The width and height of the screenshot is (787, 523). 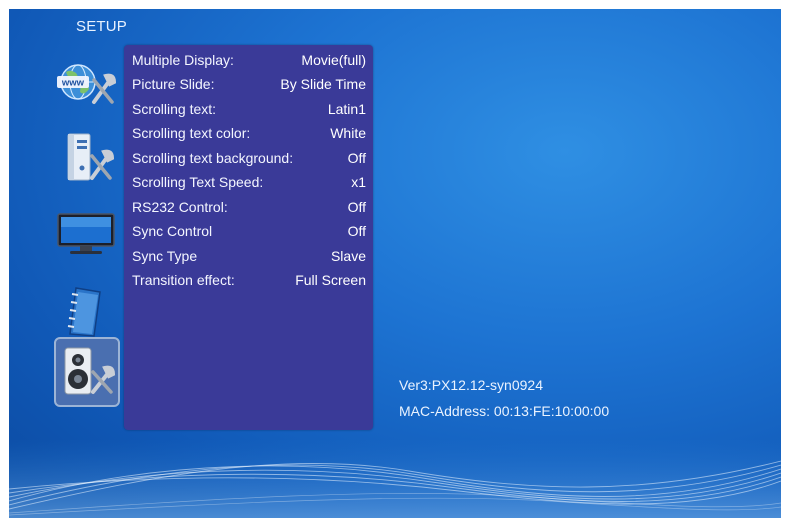 What do you see at coordinates (86, 158) in the screenshot?
I see `pc-settings-icon` at bounding box center [86, 158].